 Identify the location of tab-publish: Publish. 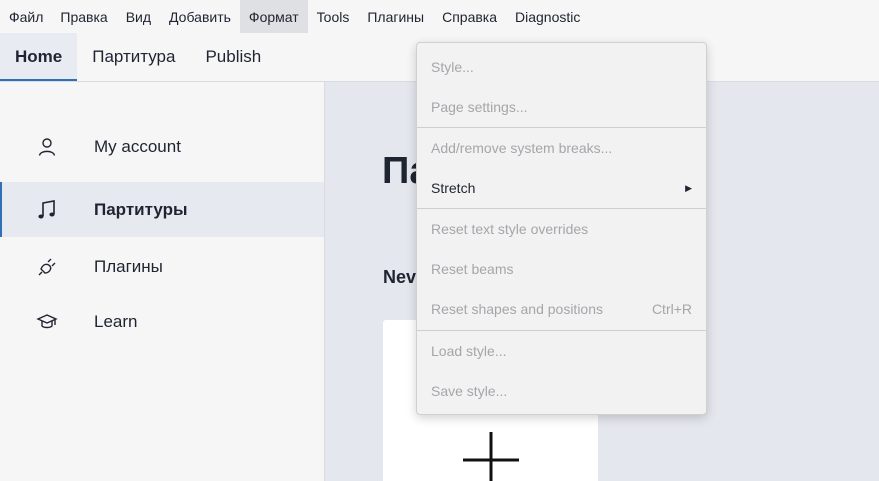
(233, 57).